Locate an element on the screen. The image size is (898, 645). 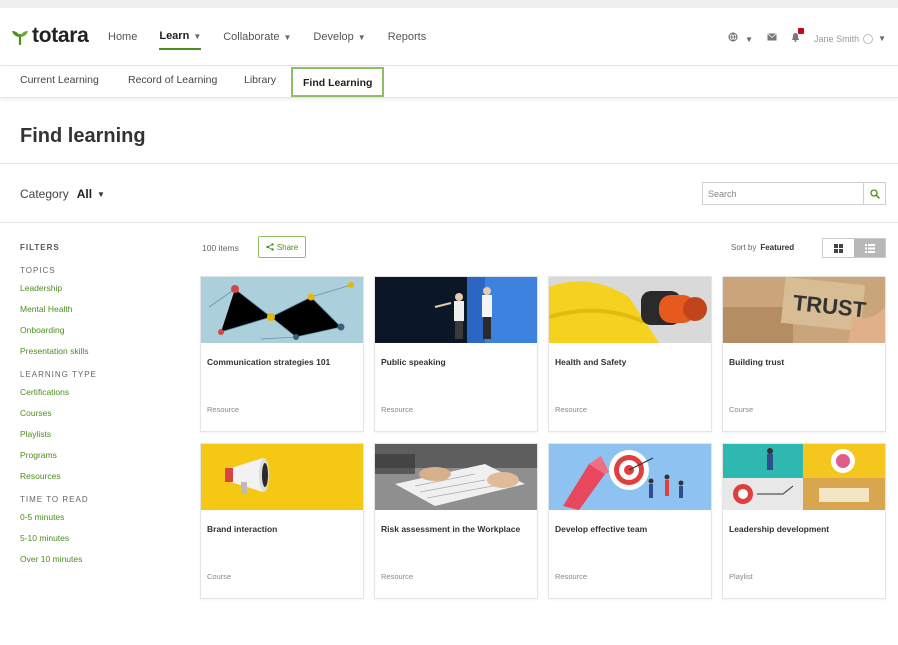
card-image-network-pins is located at coordinates (282, 310).